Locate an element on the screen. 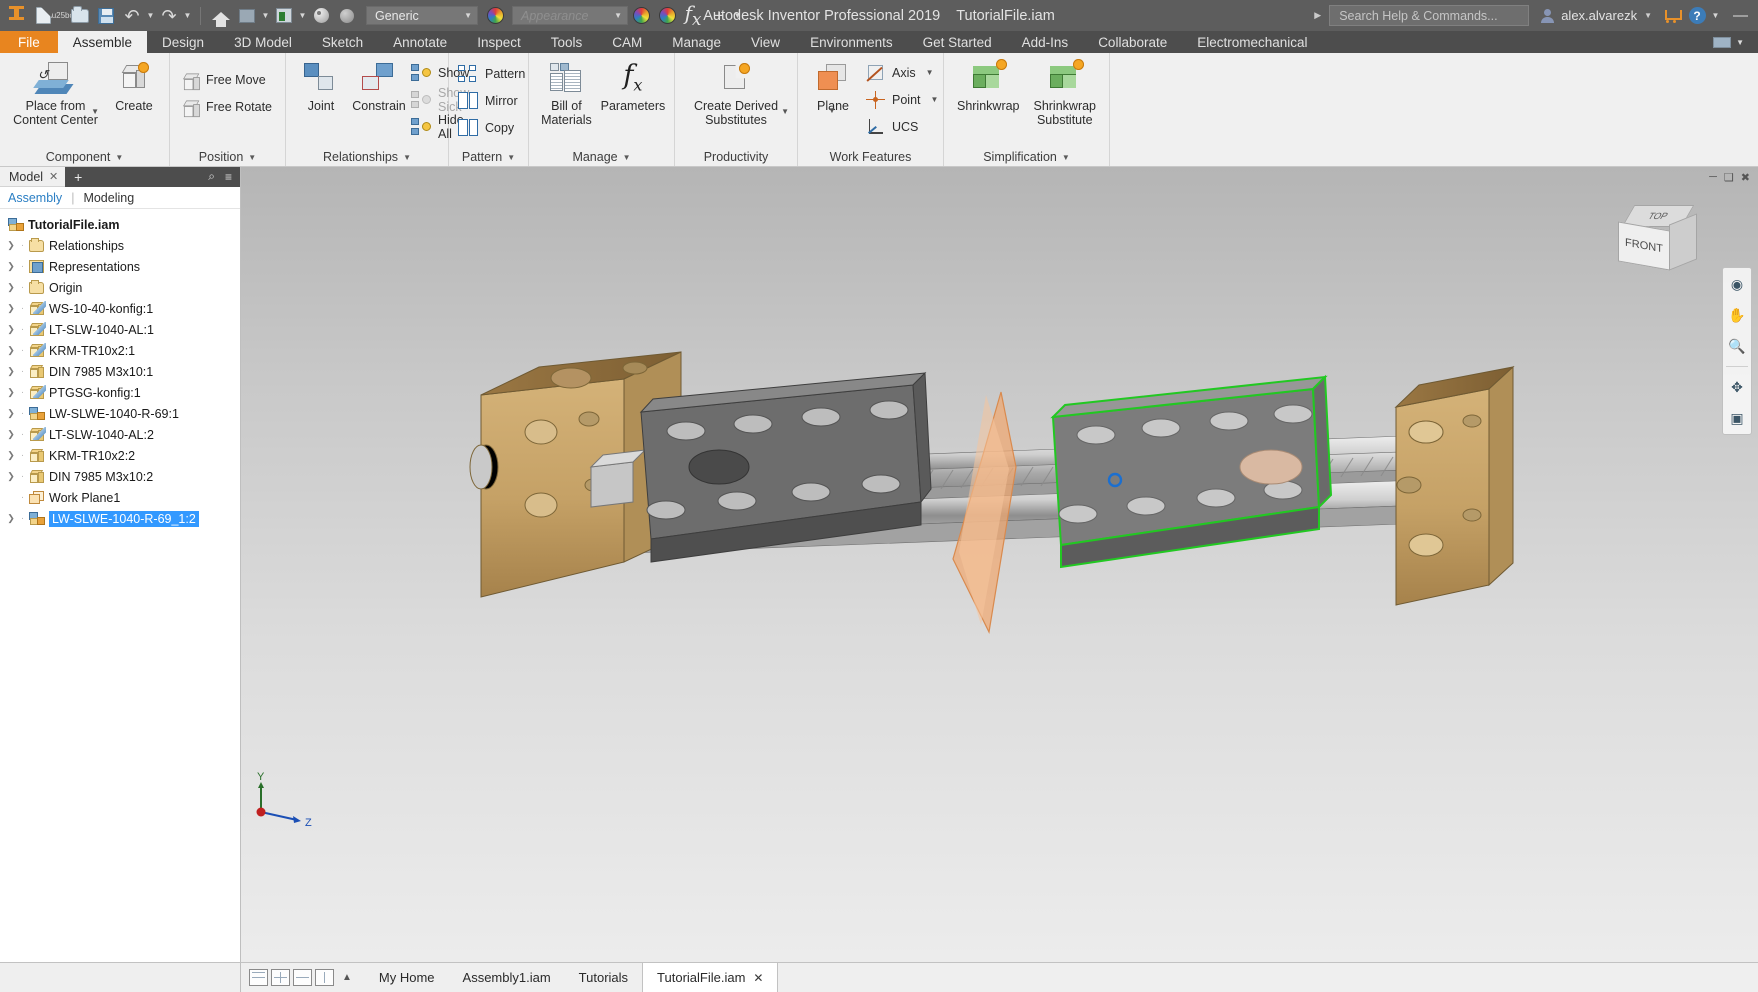 This screenshot has height=992, width=1758. tab-electromechanical: Electromechanical is located at coordinates (1252, 42).